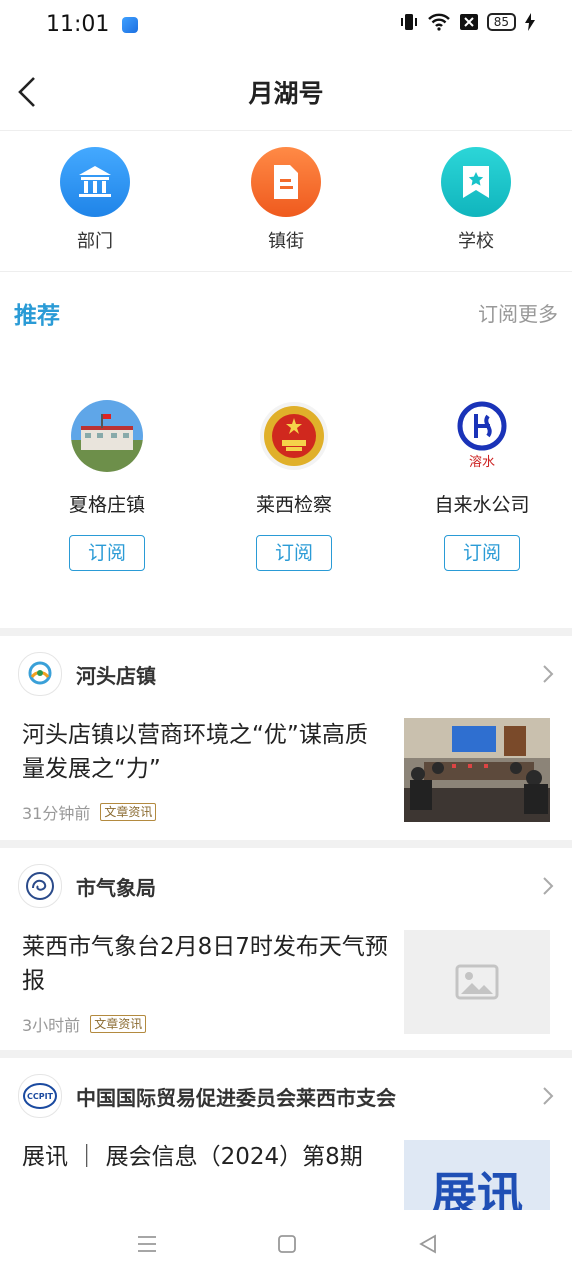  Describe the element at coordinates (107, 485) in the screenshot. I see `recommend-item: 夏格庄镇 订阅` at that location.